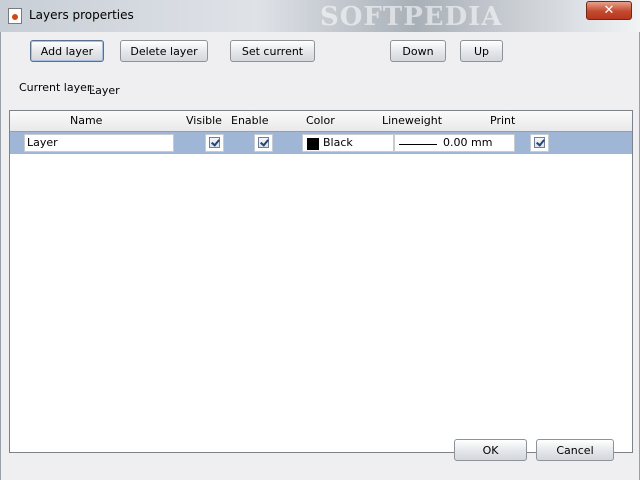 The width and height of the screenshot is (640, 480). I want to click on lineweight-value: 0.00 mm, so click(468, 142).